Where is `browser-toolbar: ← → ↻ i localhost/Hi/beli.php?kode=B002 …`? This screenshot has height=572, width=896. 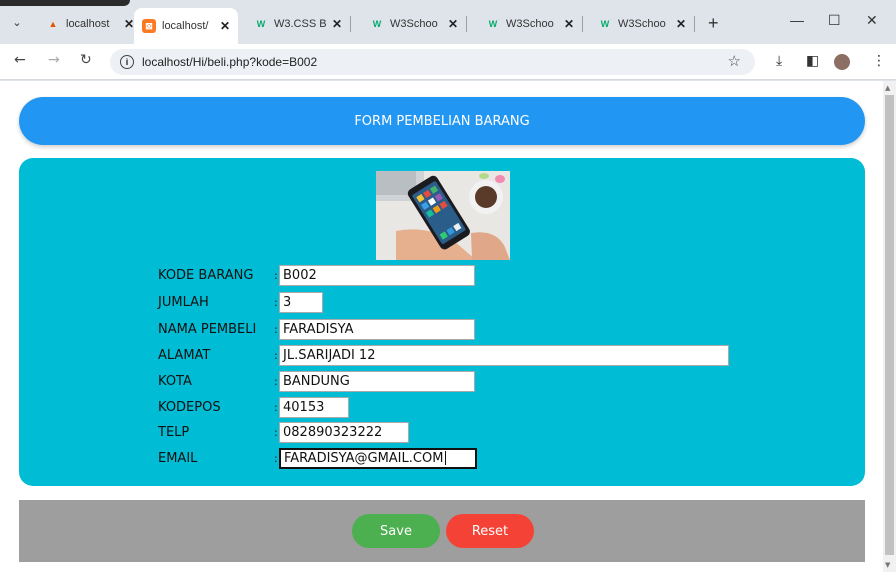 browser-toolbar: ← → ↻ i localhost/Hi/beli.php?kode=B002 … is located at coordinates (448, 62).